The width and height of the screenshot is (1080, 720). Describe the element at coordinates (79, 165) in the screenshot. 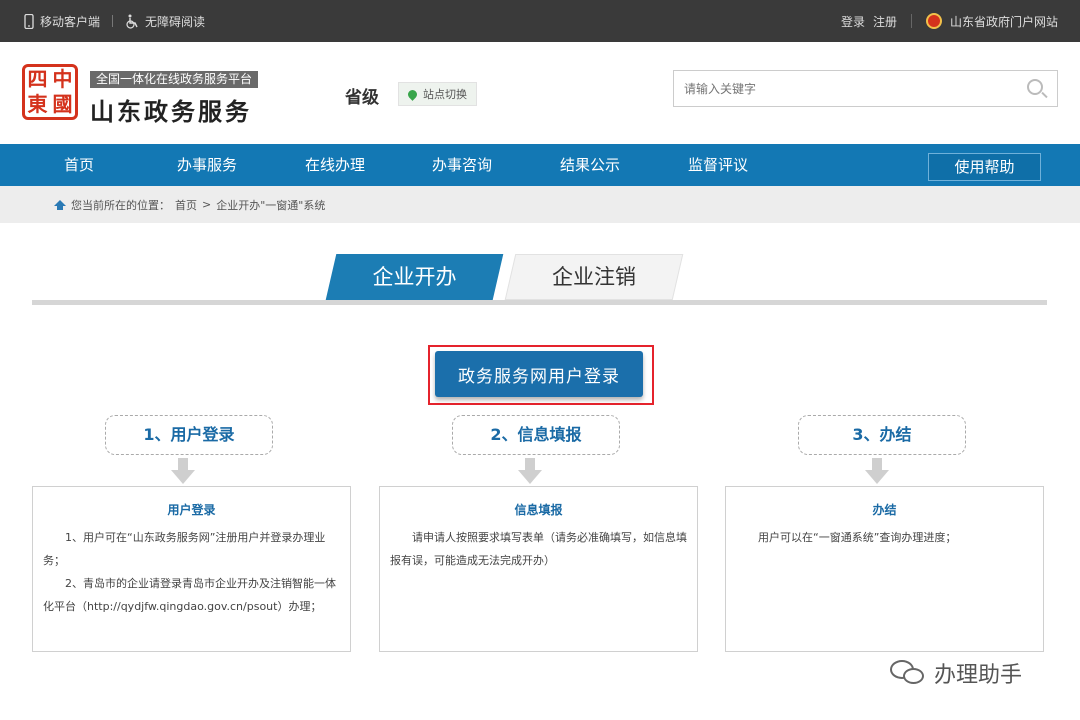

I see `nav-item-home: 首页` at that location.